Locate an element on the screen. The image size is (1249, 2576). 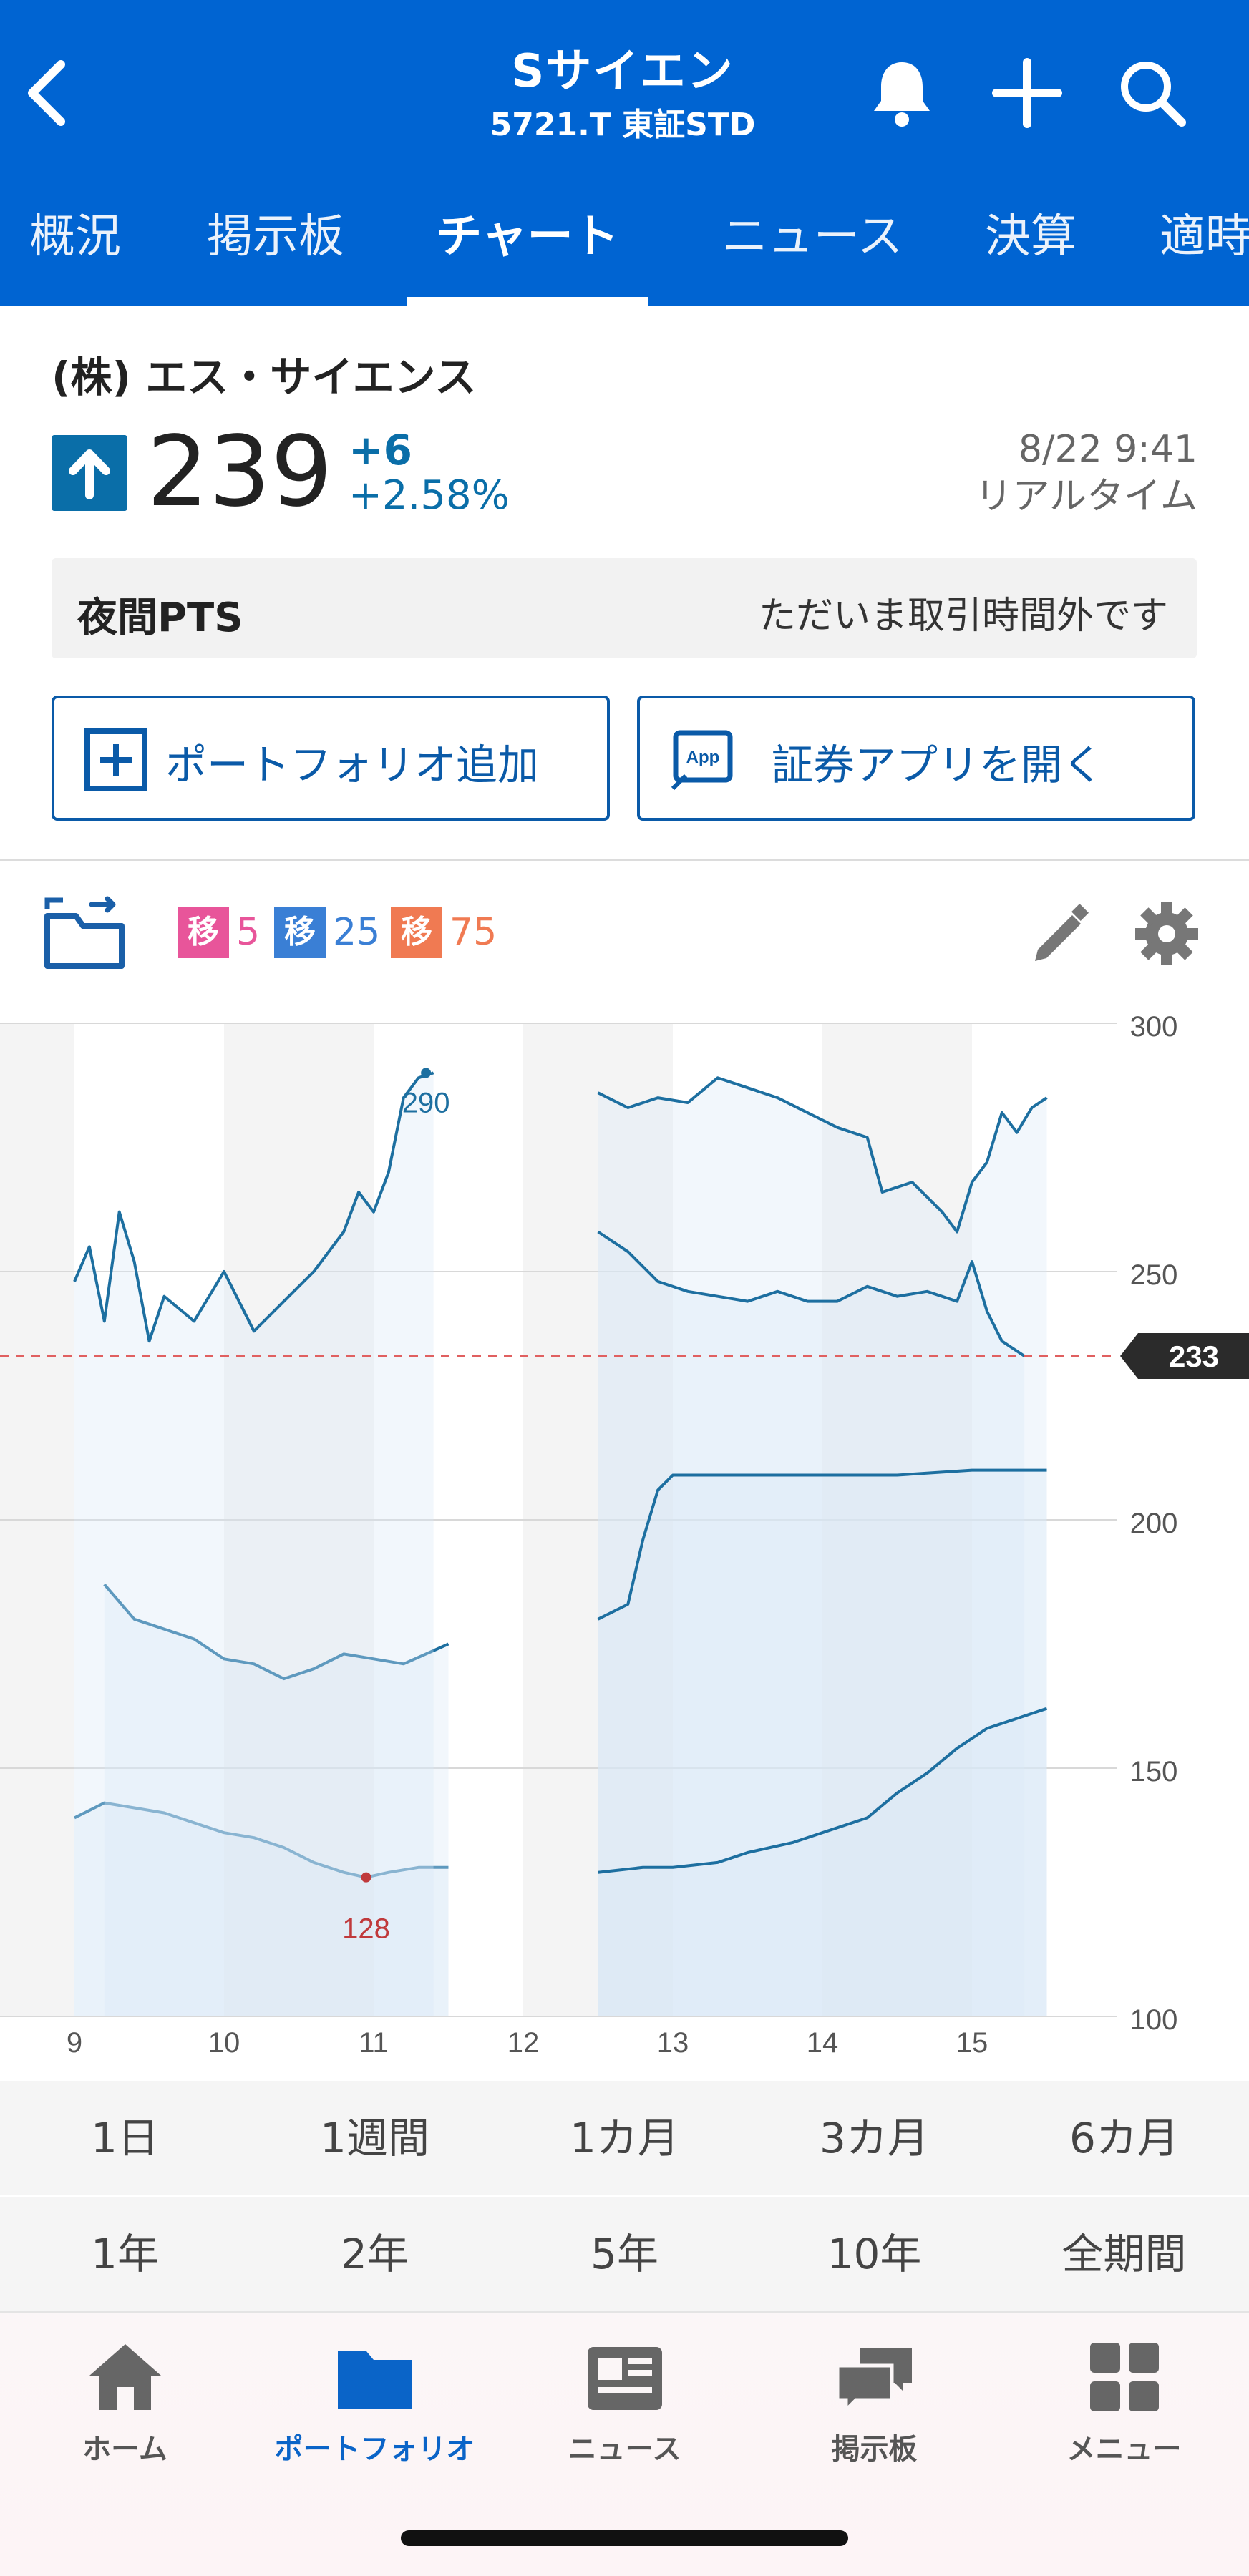
current-price: 239 is located at coordinates (240, 472).